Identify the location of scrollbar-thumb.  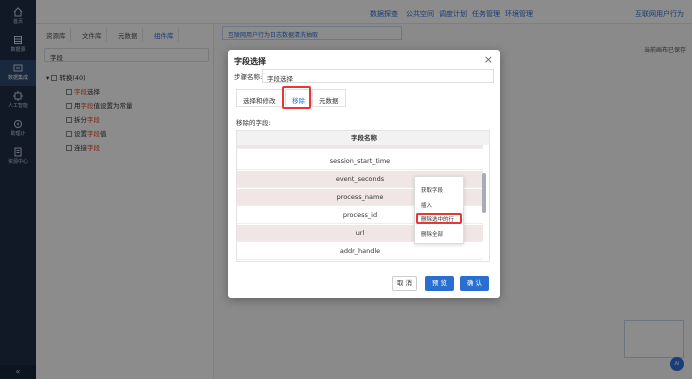
(484, 193).